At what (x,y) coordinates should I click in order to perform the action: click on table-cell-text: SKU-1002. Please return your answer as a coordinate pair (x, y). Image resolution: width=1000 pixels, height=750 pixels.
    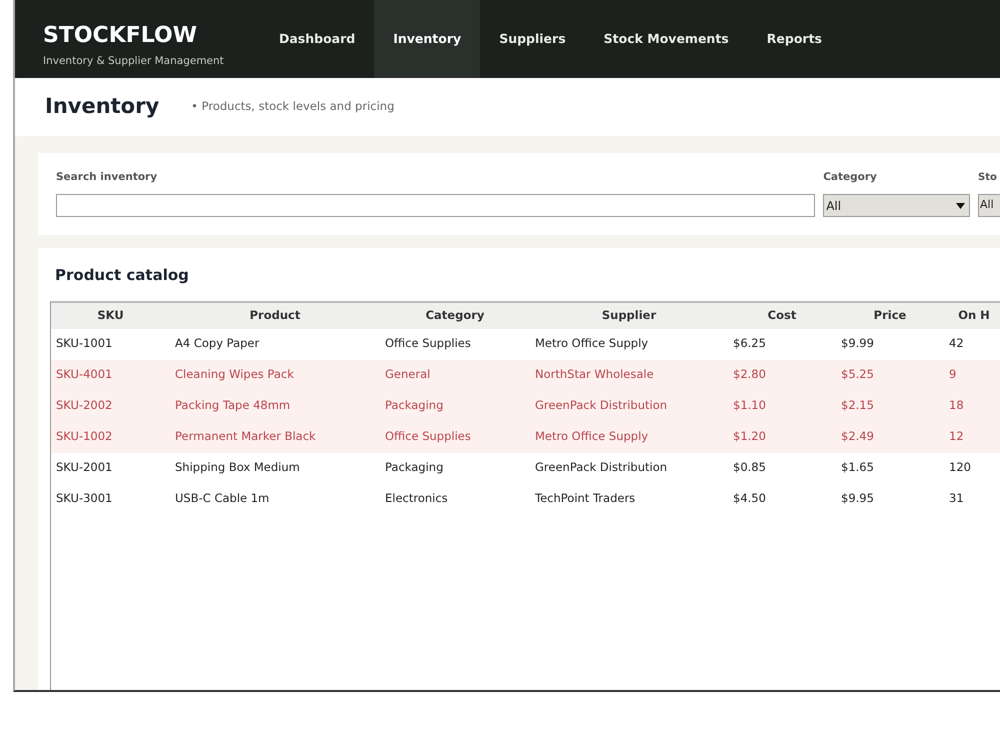
    Looking at the image, I should click on (84, 437).